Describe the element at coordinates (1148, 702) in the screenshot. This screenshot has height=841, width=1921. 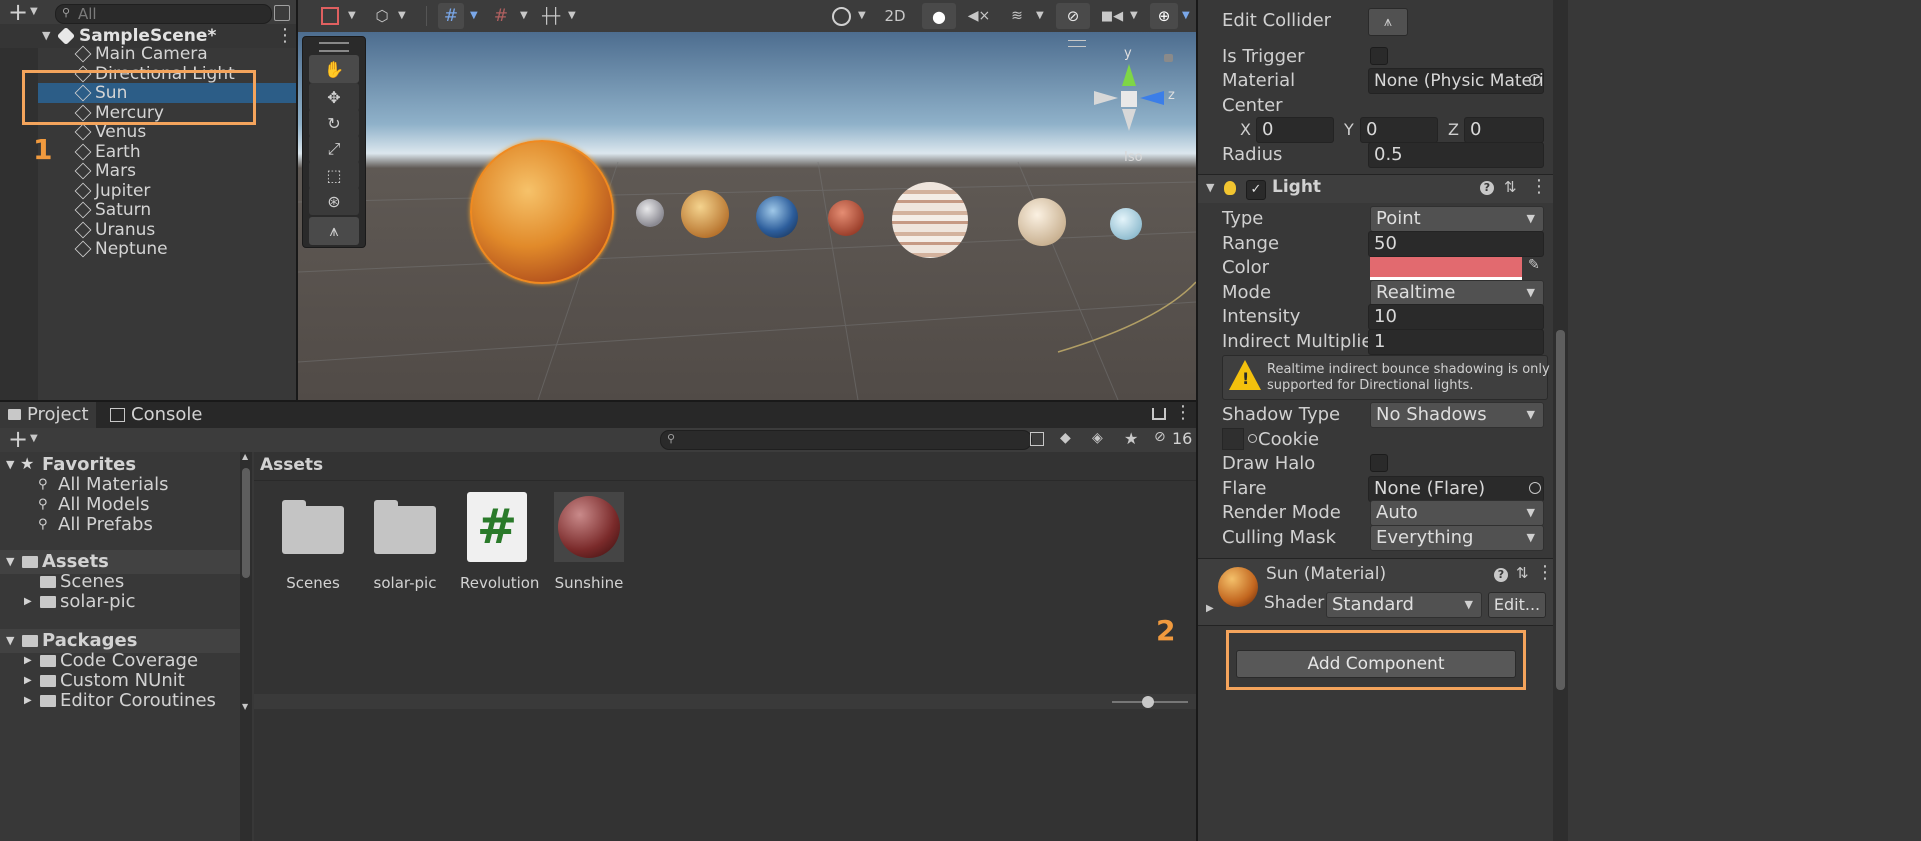
I see `zoom-slider-thumb` at that location.